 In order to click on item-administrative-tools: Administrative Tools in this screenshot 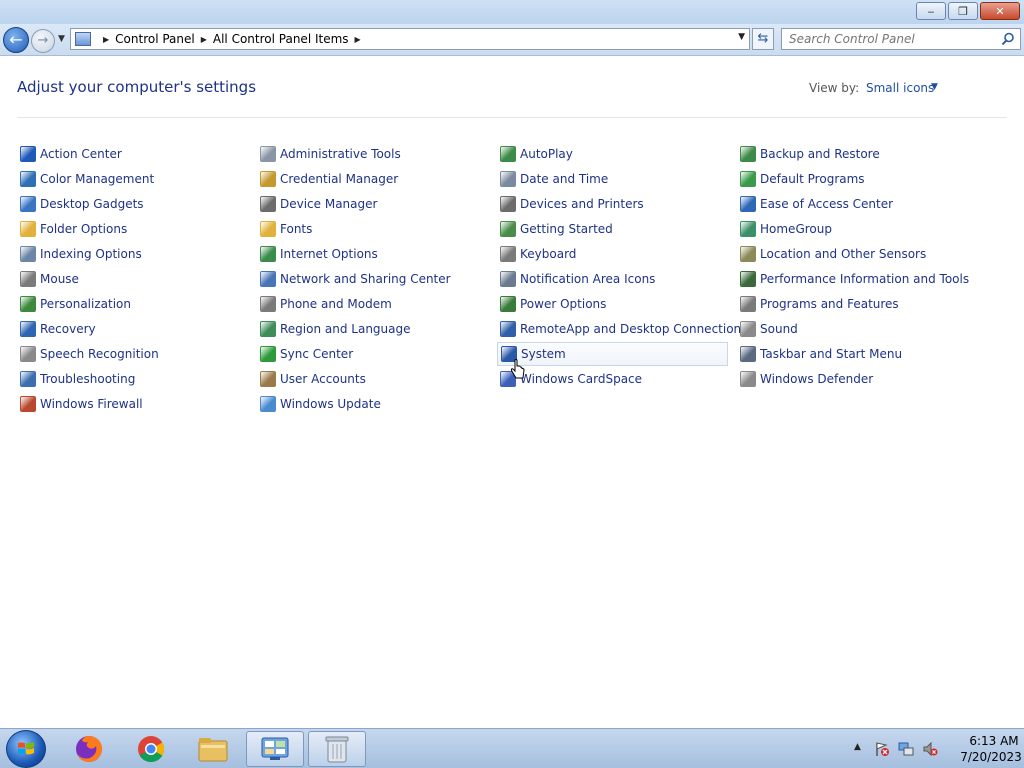, I will do `click(329, 154)`.